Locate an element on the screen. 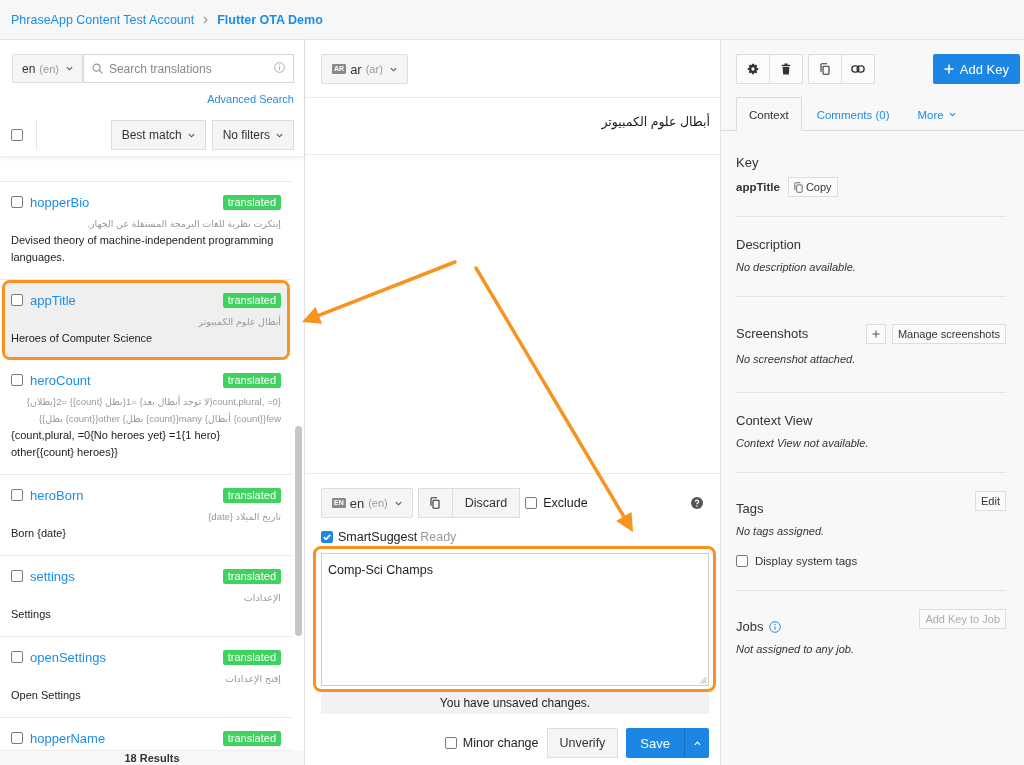 The image size is (1024, 765). key-name-link: hopperBio is located at coordinates (60, 202).